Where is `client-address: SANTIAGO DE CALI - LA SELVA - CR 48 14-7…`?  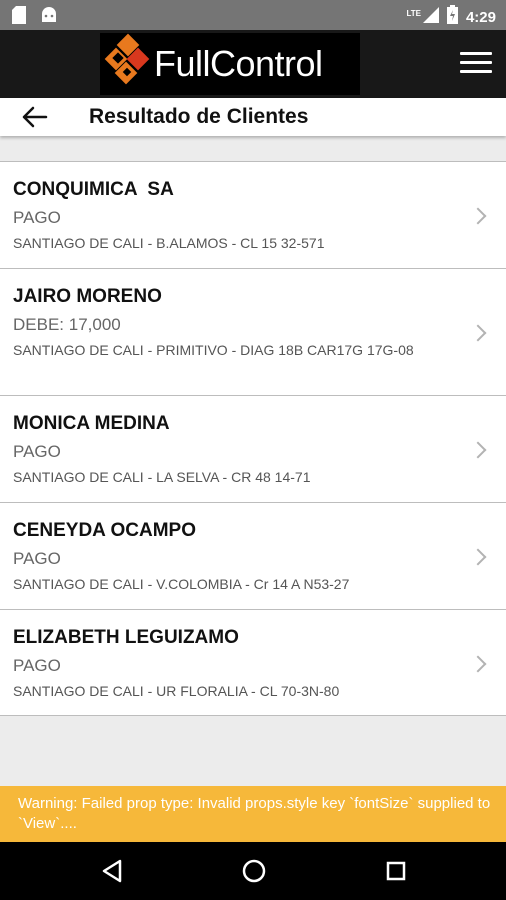 client-address: SANTIAGO DE CALI - LA SELVA - CR 48 14-7… is located at coordinates (162, 477).